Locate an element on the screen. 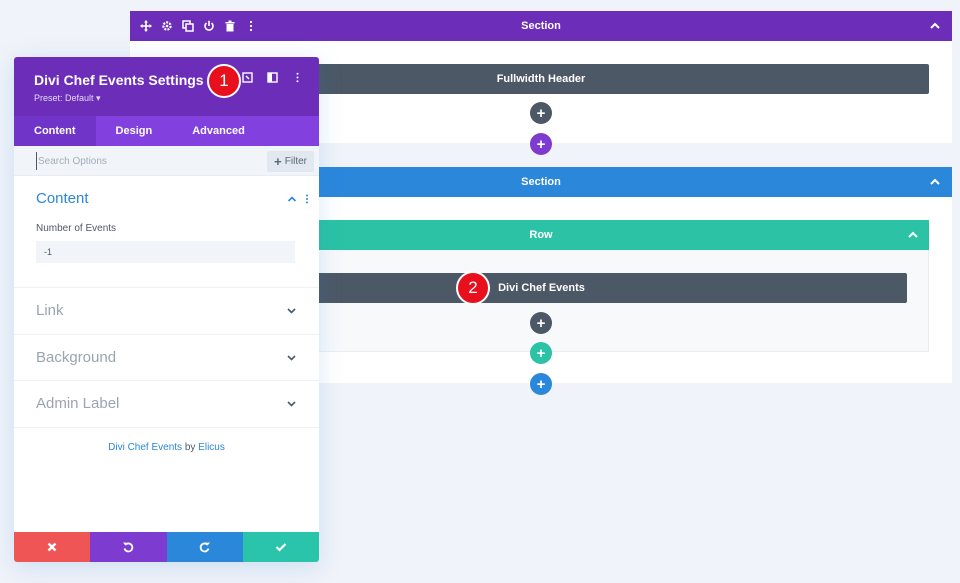  section-1-bar: Section is located at coordinates (541, 26).